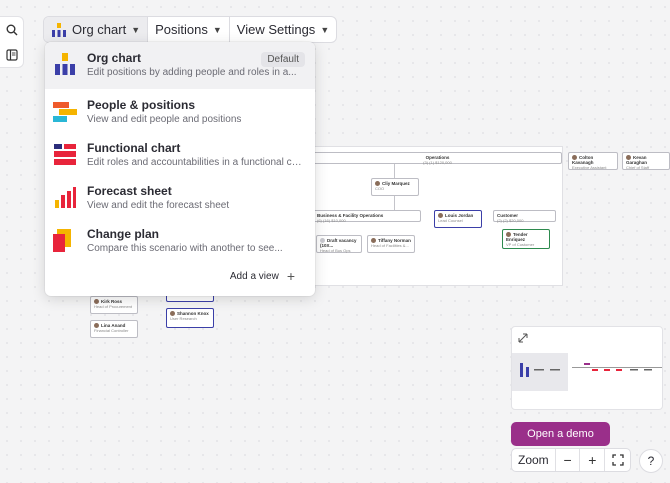 This screenshot has width=670, height=483. What do you see at coordinates (591, 370) in the screenshot?
I see `minimap-preview` at bounding box center [591, 370].